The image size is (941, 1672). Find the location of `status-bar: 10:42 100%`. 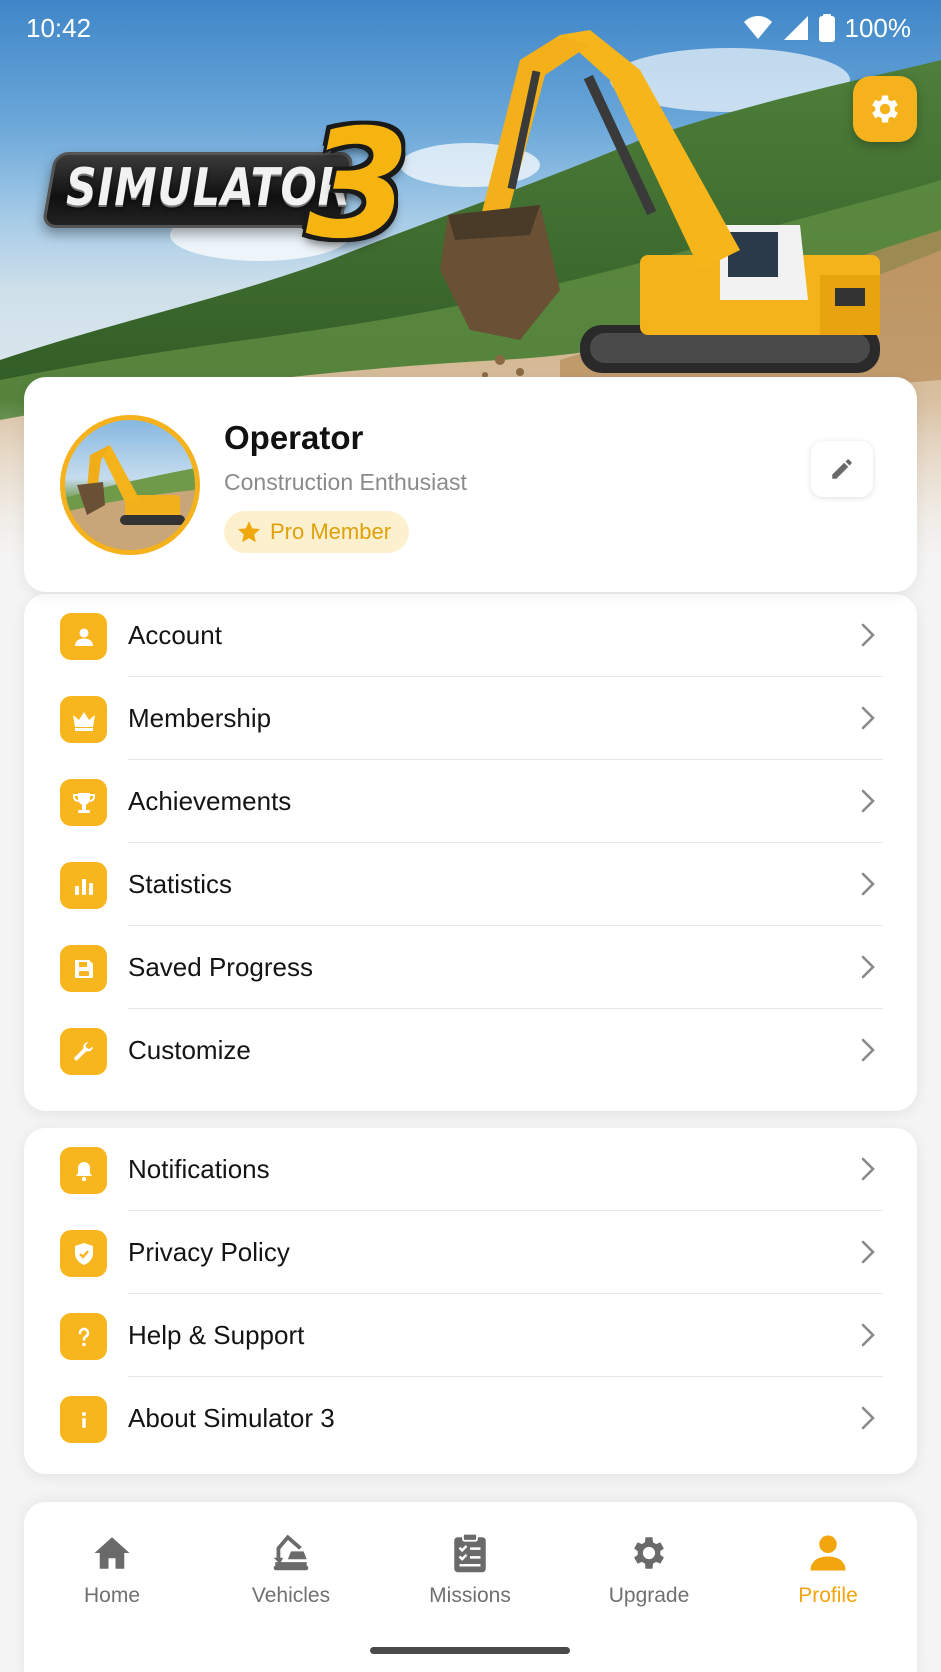

status-bar: 10:42 100% is located at coordinates (470, 28).